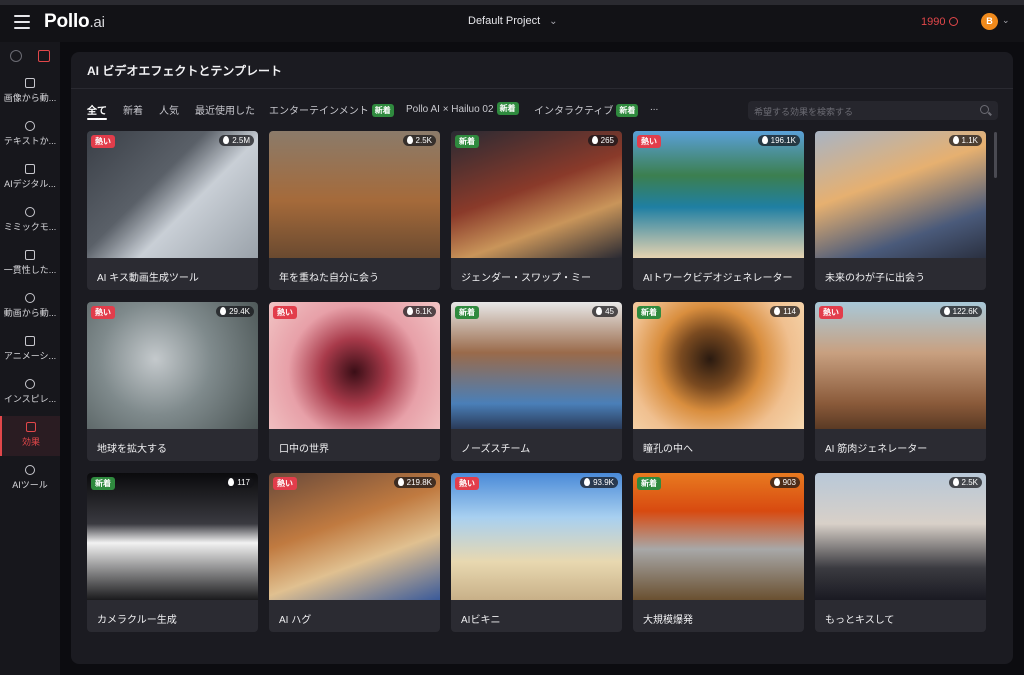 The height and width of the screenshot is (675, 1024). Describe the element at coordinates (22, 22) in the screenshot. I see `hamburger-menu-icon` at that location.